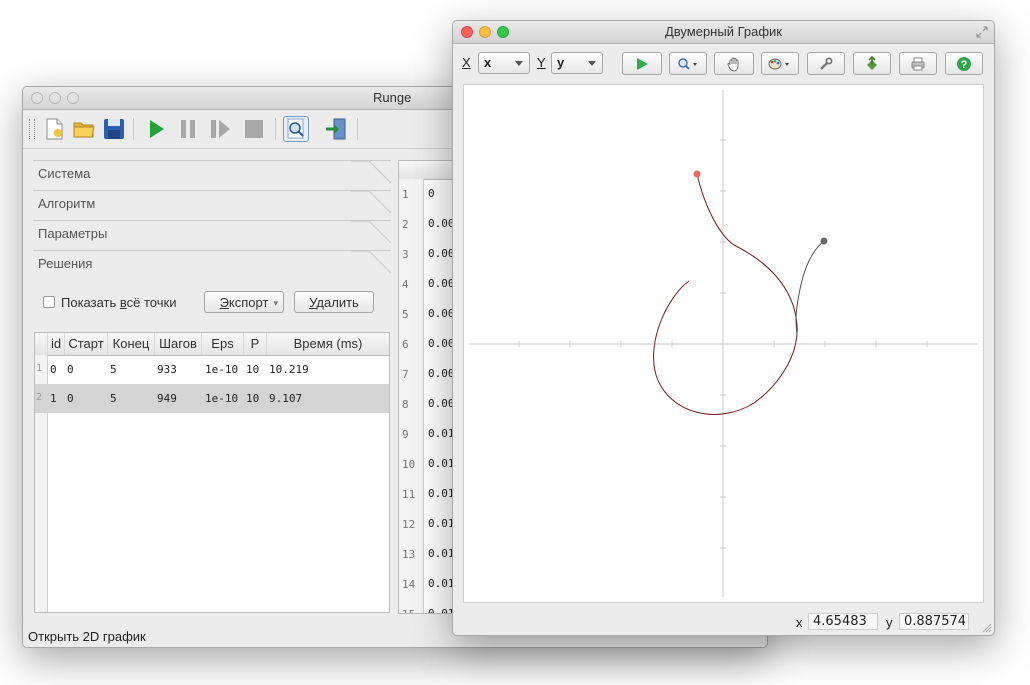 This screenshot has width=1030, height=685. I want to click on row-number: 1, so click(39, 368).